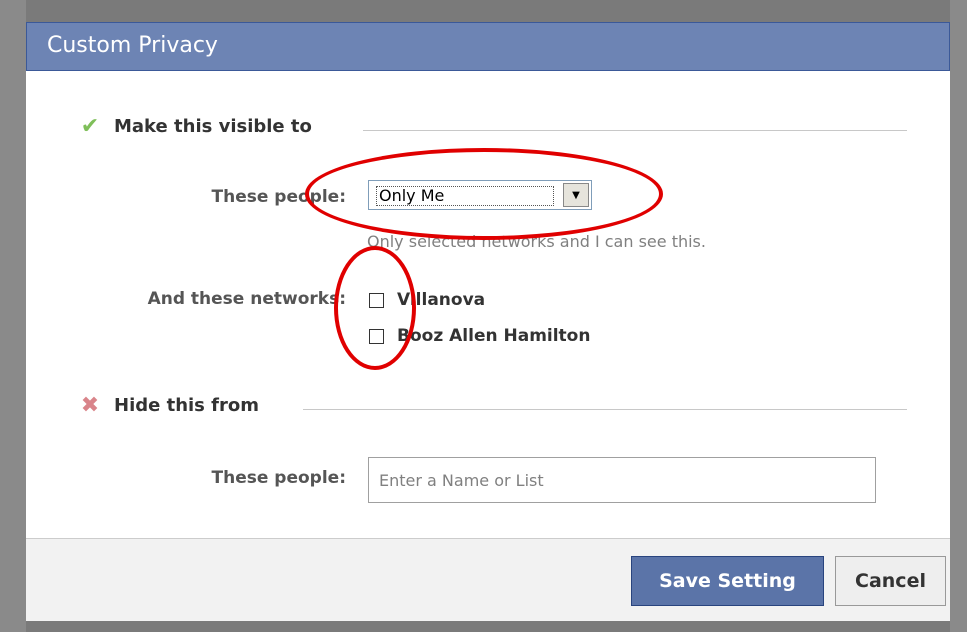 Image resolution: width=967 pixels, height=632 pixels. Describe the element at coordinates (279, 478) in the screenshot. I see `hide-people-label: These people:` at that location.